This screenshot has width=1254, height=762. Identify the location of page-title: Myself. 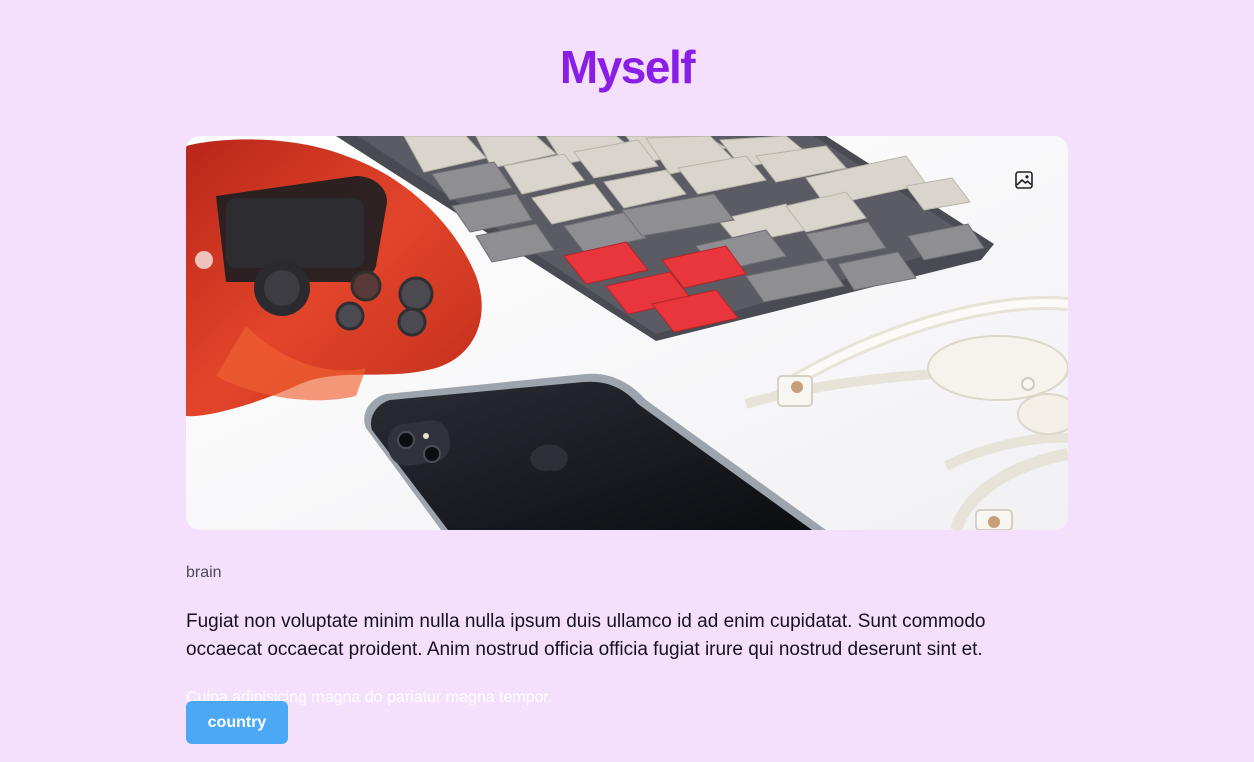
(627, 67).